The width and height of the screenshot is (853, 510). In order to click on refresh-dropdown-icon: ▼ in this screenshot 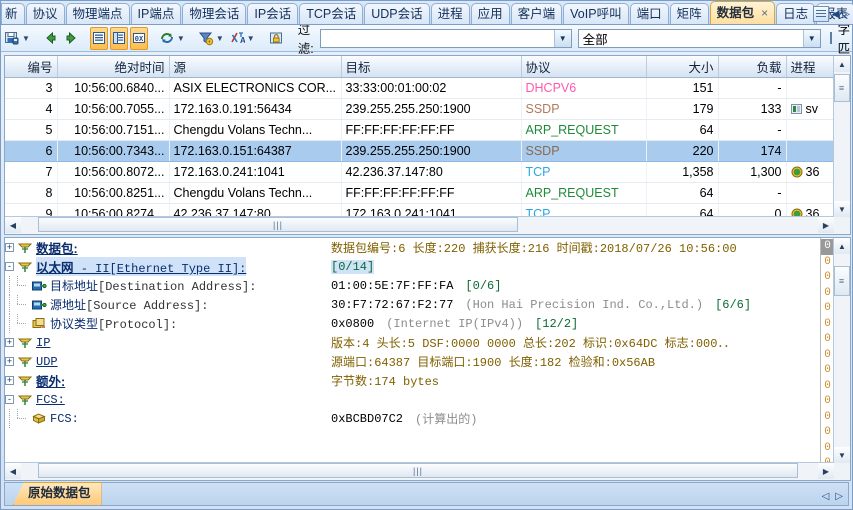, I will do `click(182, 38)`.